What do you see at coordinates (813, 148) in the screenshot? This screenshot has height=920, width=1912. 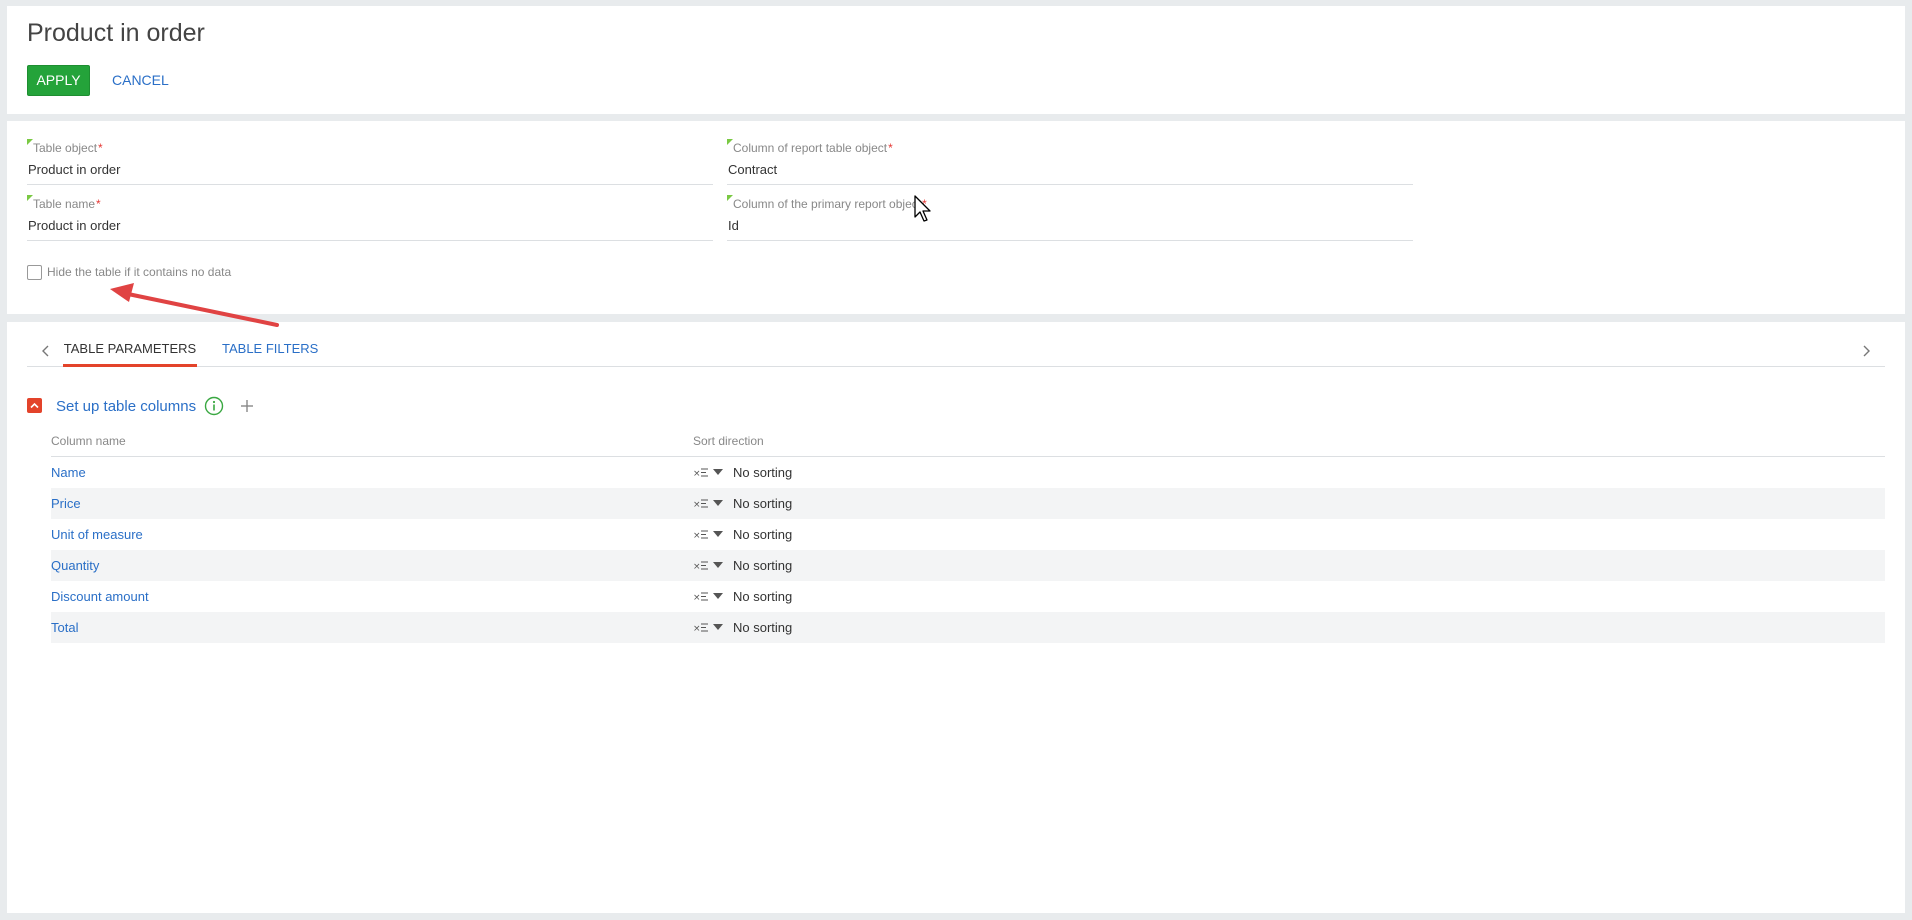 I see `field-label: Column of report table object*` at bounding box center [813, 148].